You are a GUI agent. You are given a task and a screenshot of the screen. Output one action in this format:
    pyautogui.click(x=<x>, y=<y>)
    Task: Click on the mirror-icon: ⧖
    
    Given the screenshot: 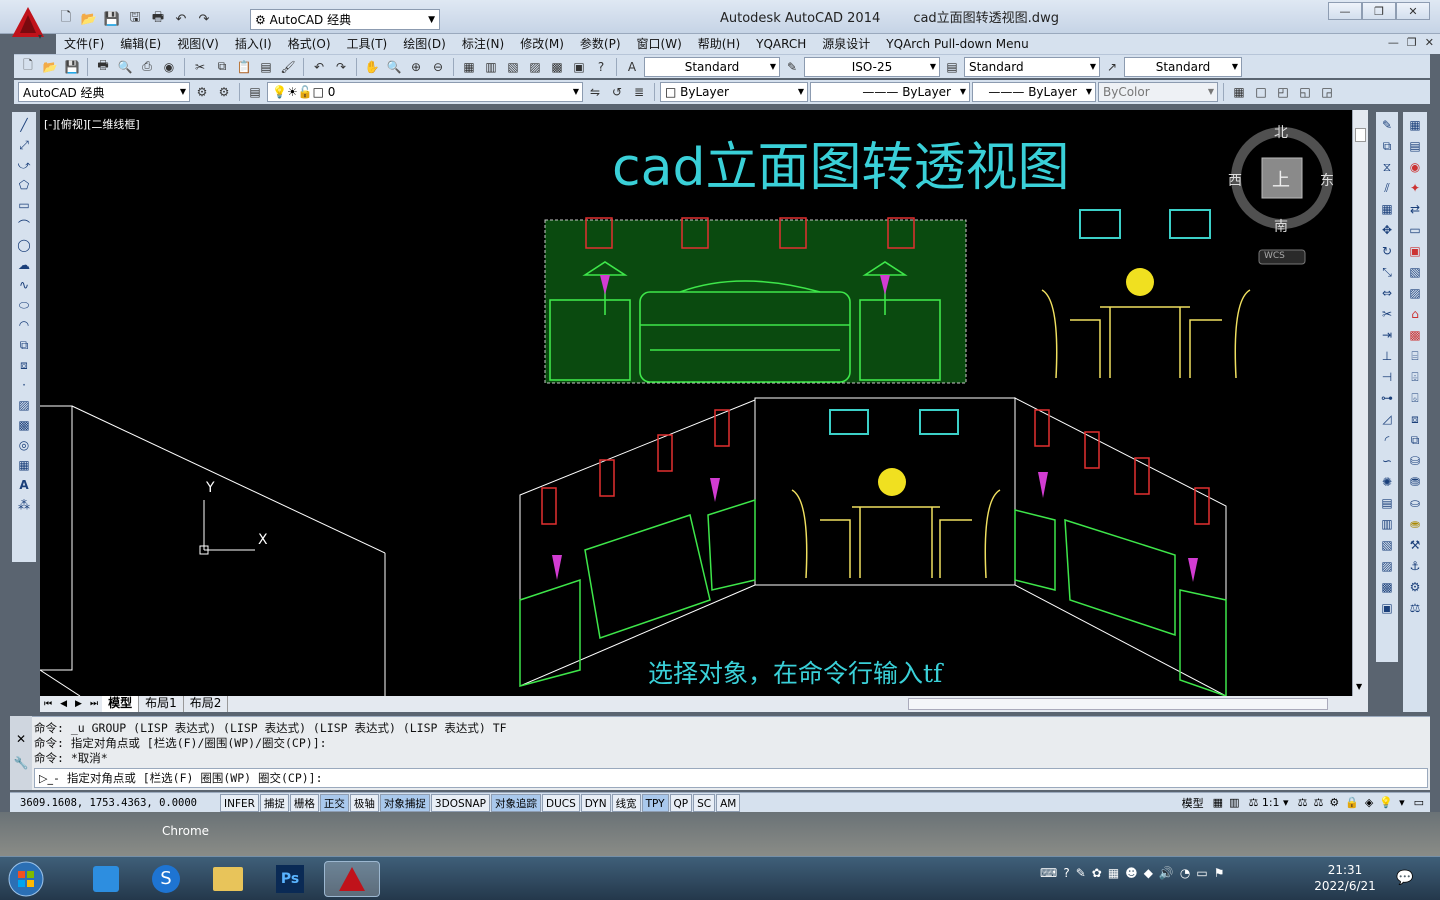 What is the action you would take?
    pyautogui.click(x=1387, y=167)
    